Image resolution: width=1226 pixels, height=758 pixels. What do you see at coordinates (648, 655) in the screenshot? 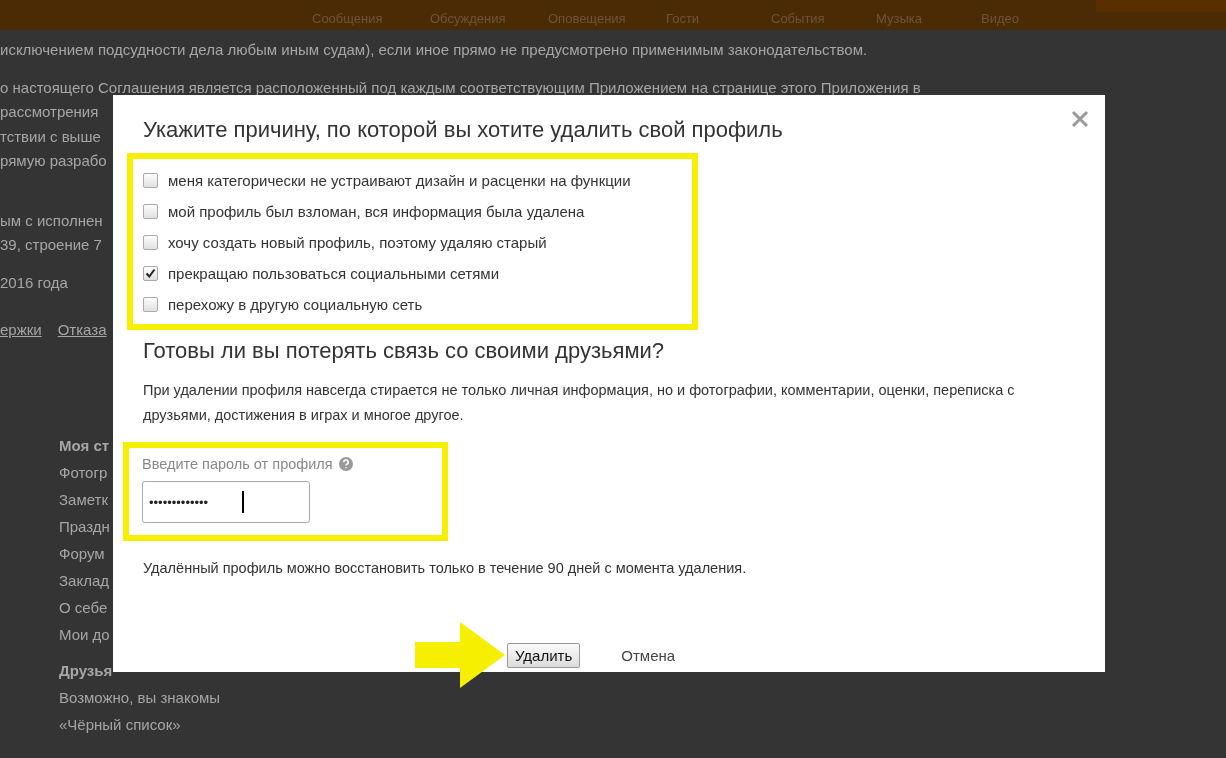
I see `cancel-link: Отмена` at bounding box center [648, 655].